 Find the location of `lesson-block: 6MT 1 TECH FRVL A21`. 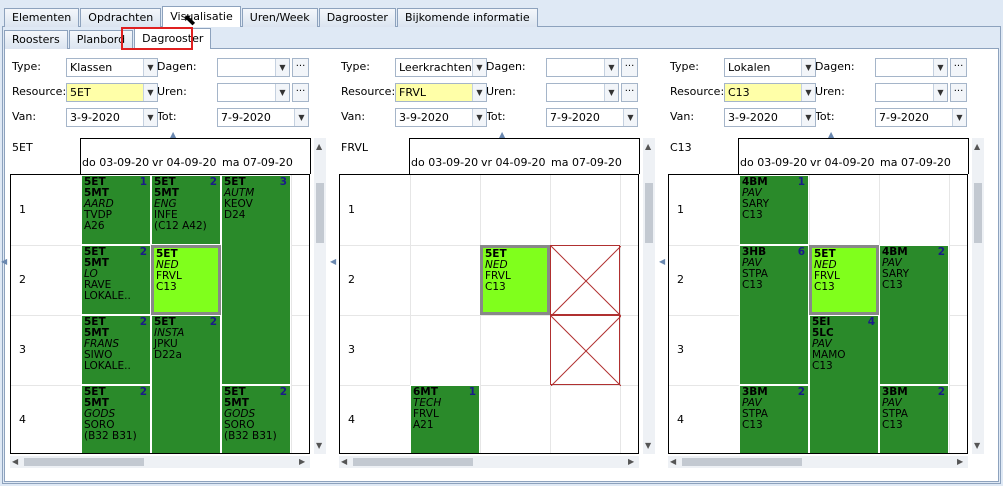

lesson-block: 6MT 1 TECH FRVL A21 is located at coordinates (445, 419).